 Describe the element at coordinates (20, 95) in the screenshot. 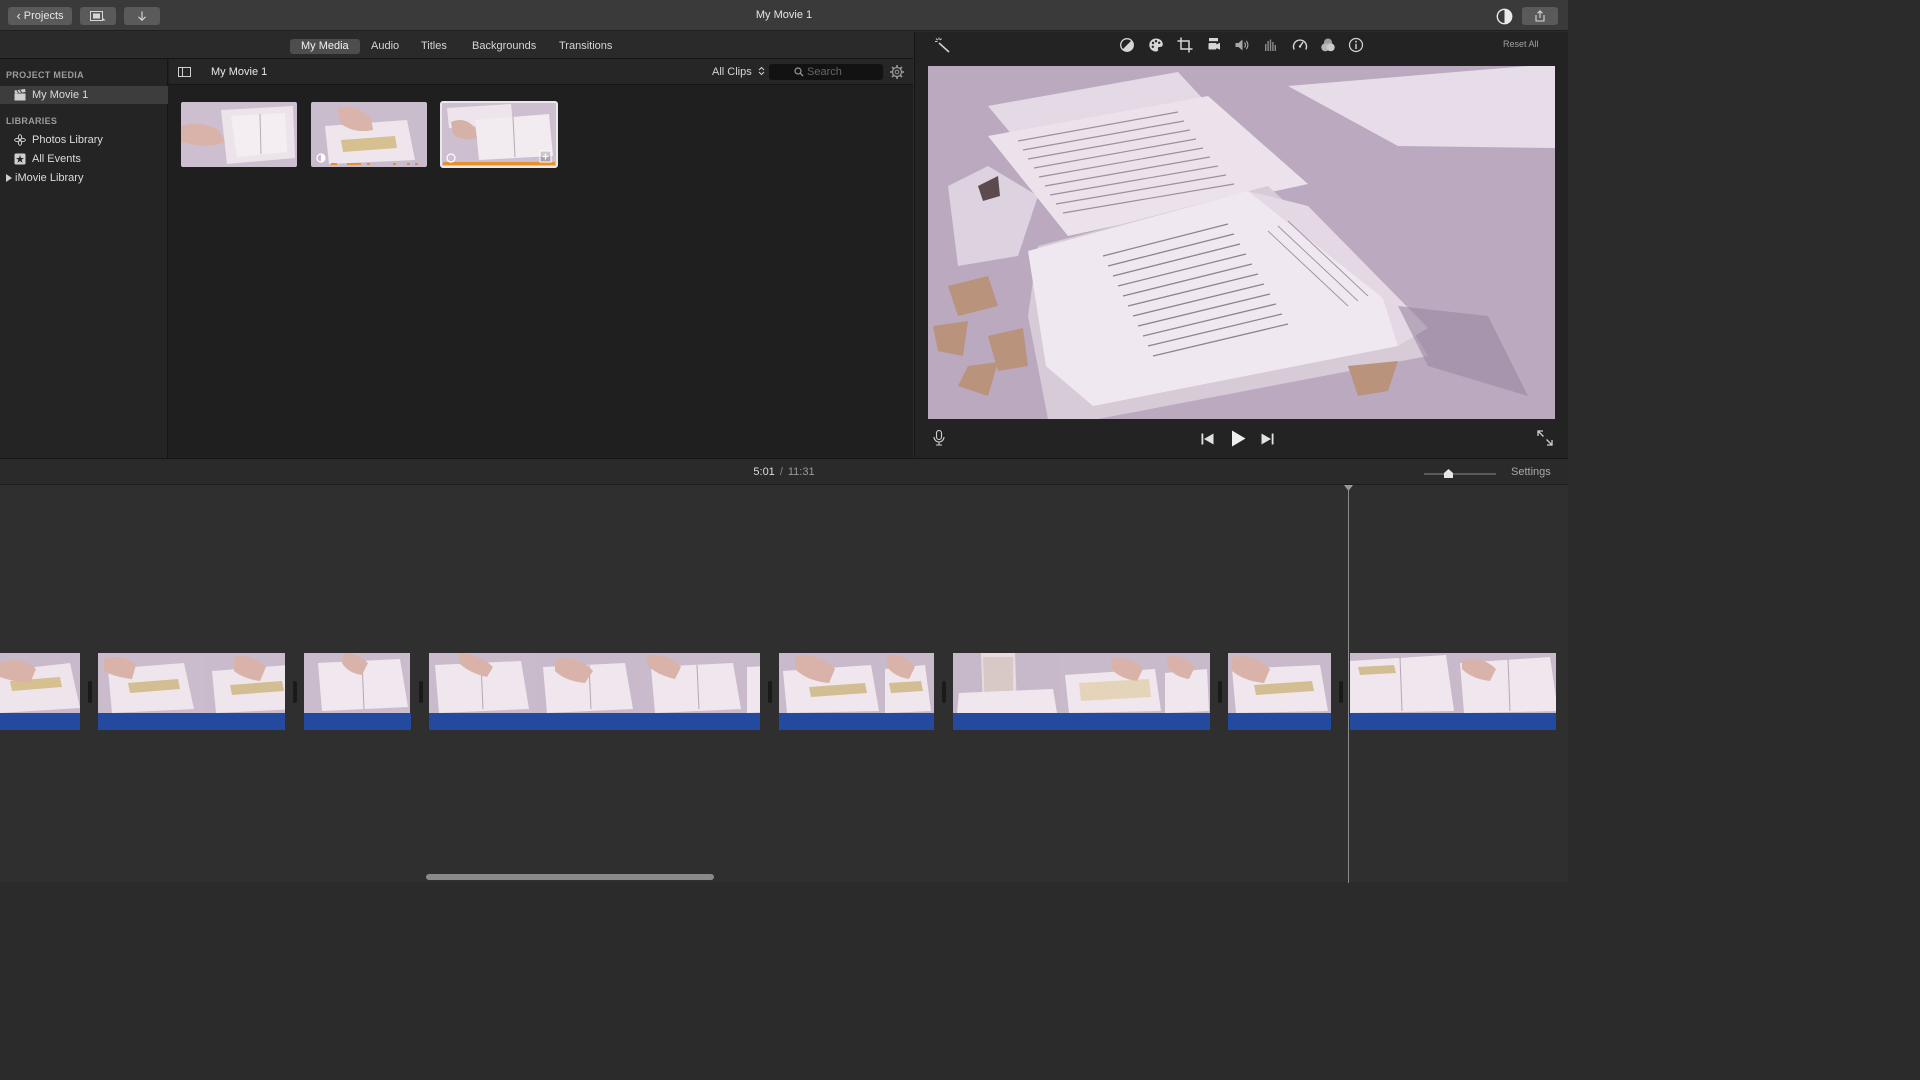

I see `clapperboard-icon` at that location.